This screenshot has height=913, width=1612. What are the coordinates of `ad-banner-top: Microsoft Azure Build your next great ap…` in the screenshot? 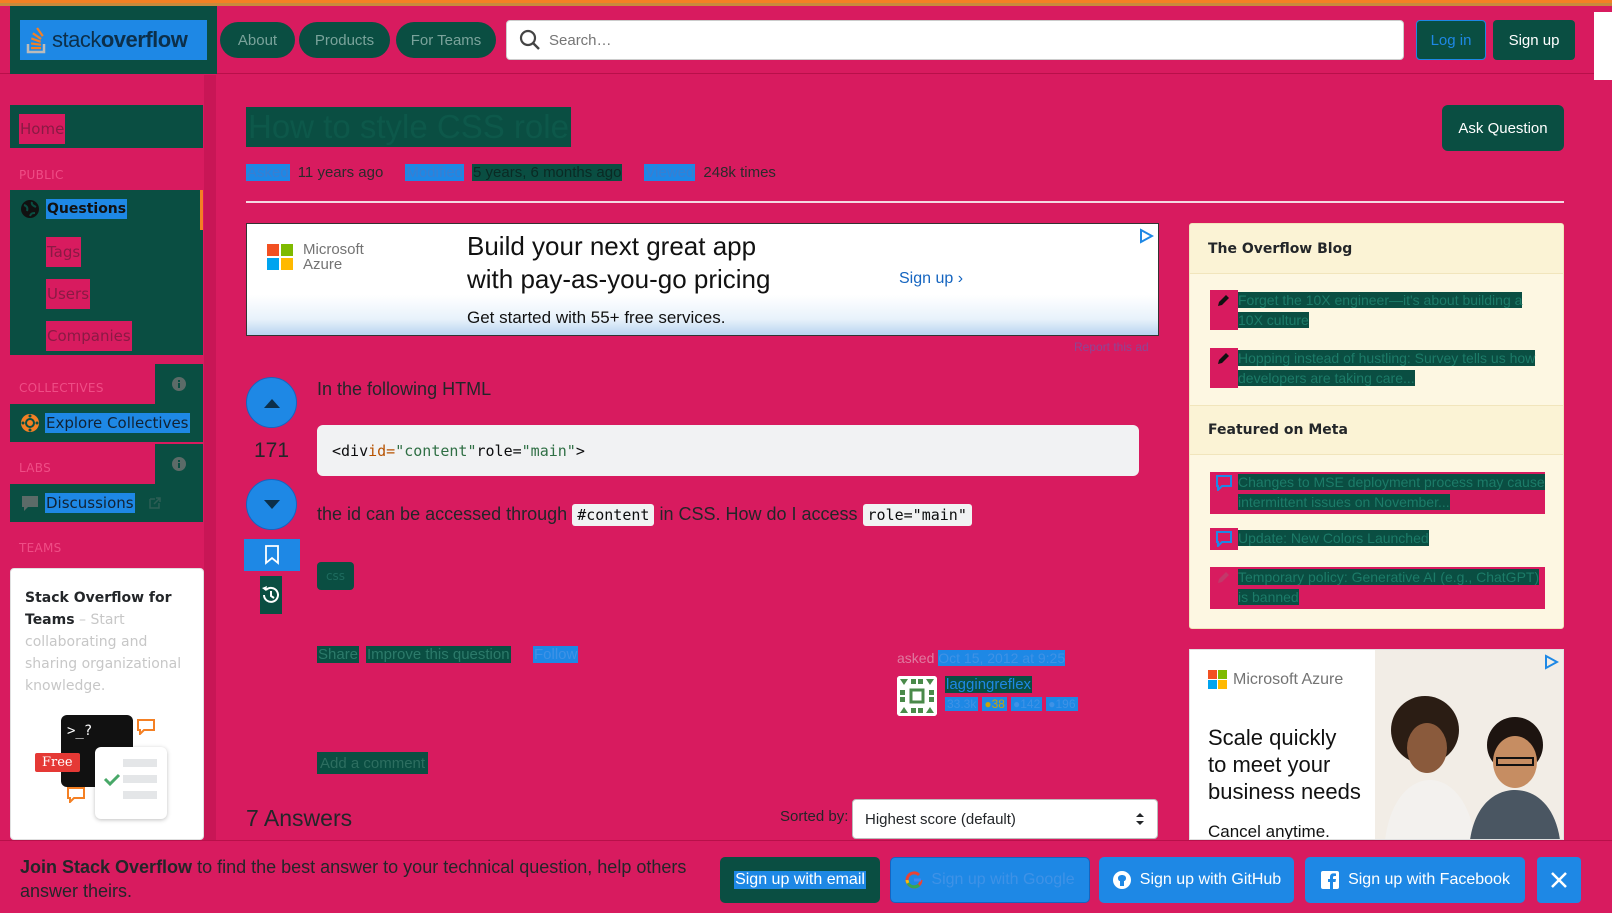 It's located at (702, 279).